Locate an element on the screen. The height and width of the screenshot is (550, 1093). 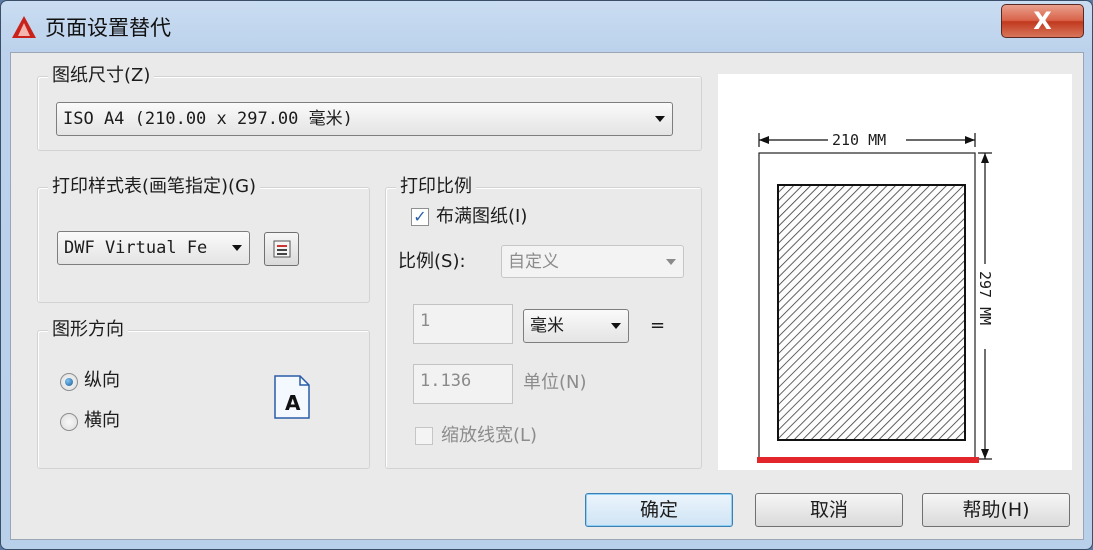
portrait-radio is located at coordinates (69, 382).